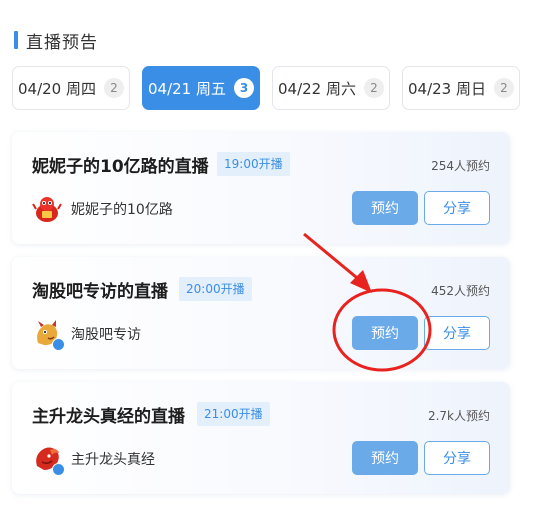  I want to click on host-info: 妮妮子的10亿路, so click(102, 209).